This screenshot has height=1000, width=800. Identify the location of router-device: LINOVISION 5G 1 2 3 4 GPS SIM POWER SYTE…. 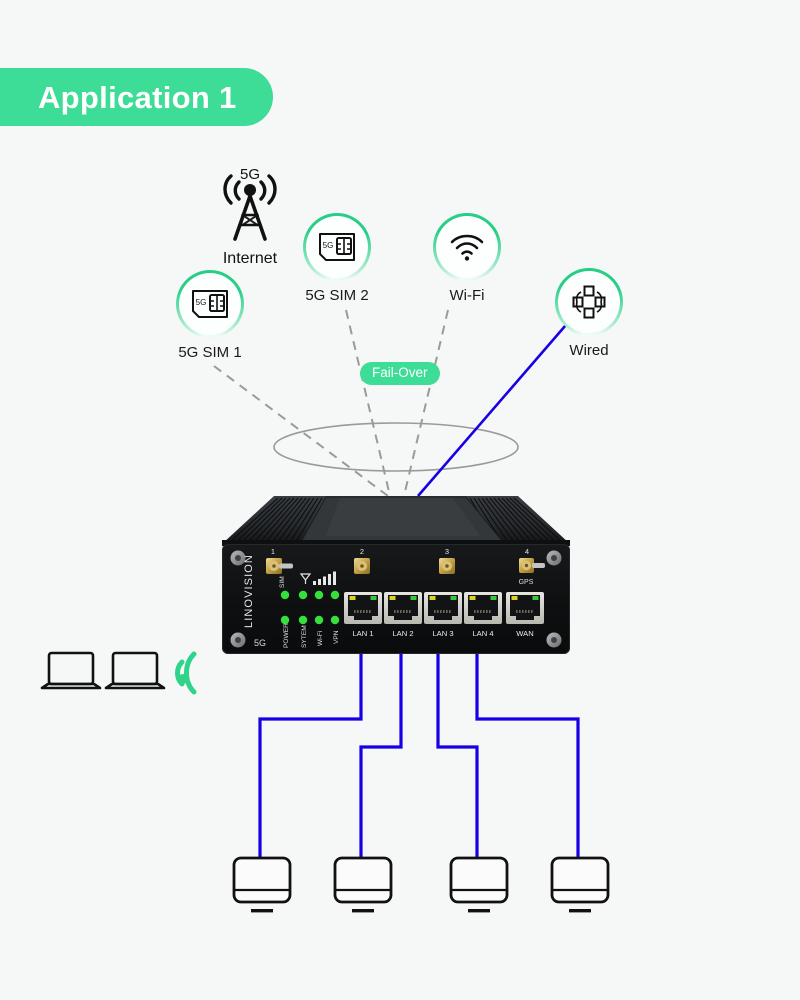
(396, 577).